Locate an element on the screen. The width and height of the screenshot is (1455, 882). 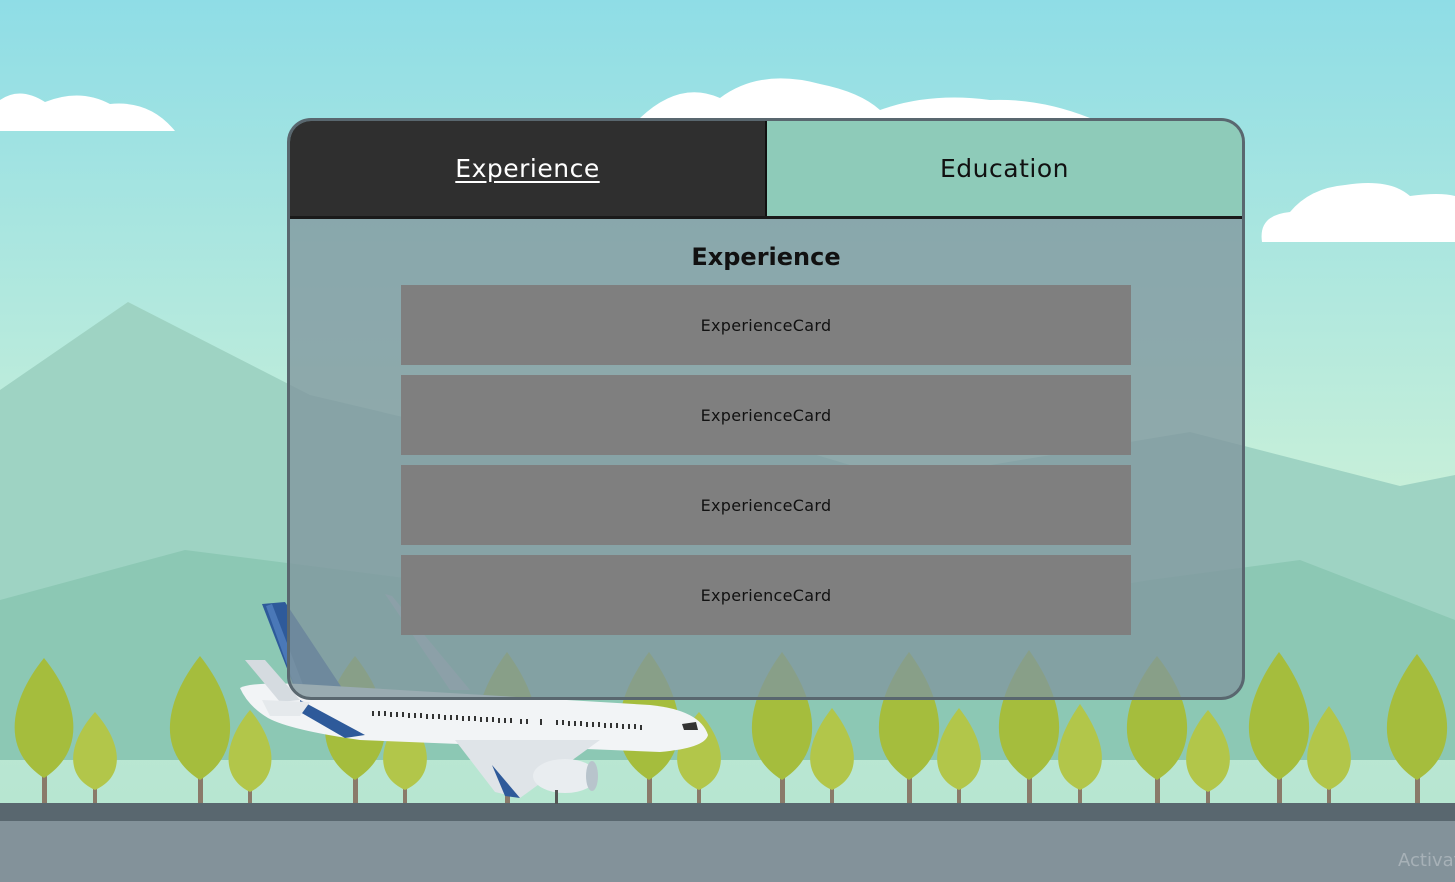
section-title: Experience is located at coordinates (766, 257).